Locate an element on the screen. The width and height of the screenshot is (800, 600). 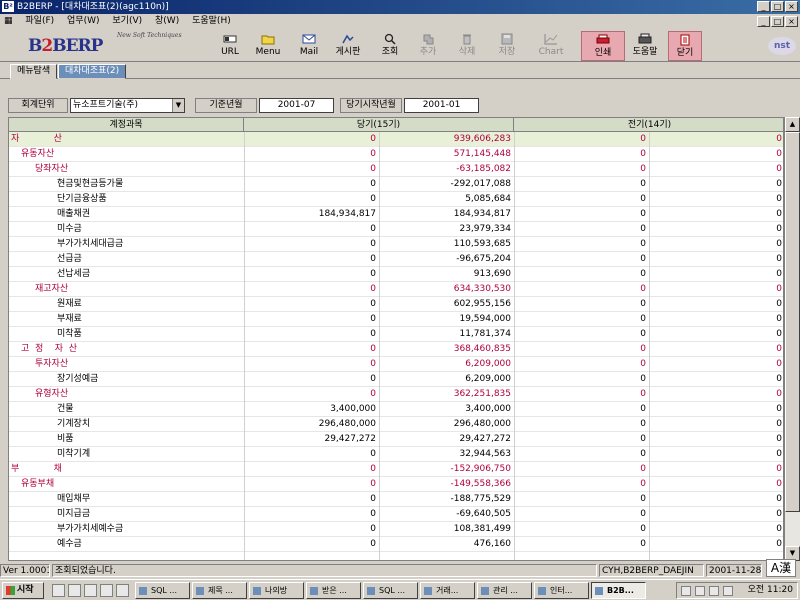
vertical-scrollbar: ▲ ▼ is located at coordinates (792, 339).